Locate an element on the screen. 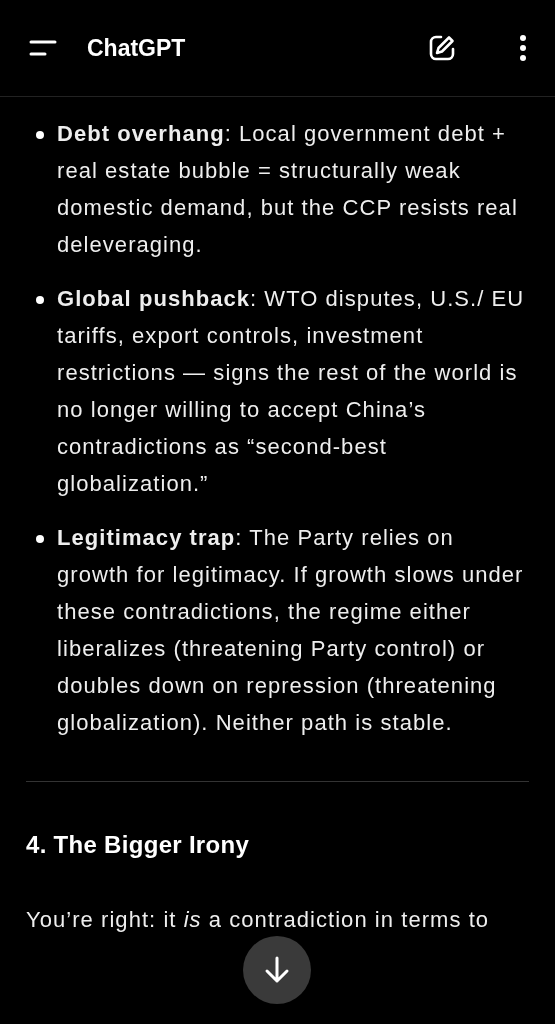 The width and height of the screenshot is (555, 1024). bullet-text: Debt overhang: Local government debt + real estate bubble = structurally weak domestic demand, but the CCP resists real deleveraging. is located at coordinates (288, 189).